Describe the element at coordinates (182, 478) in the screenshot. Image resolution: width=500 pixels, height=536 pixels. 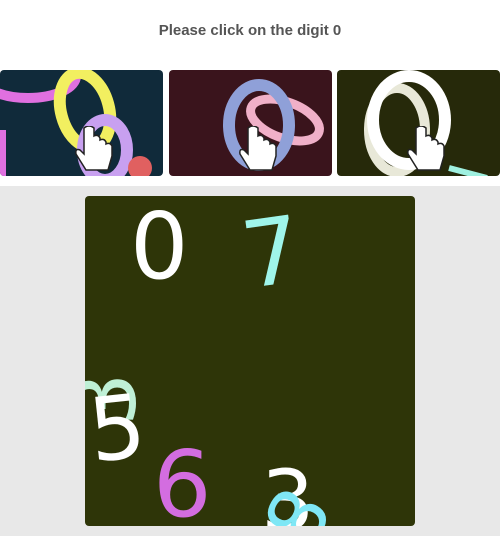
I see `digit-6: 6` at that location.